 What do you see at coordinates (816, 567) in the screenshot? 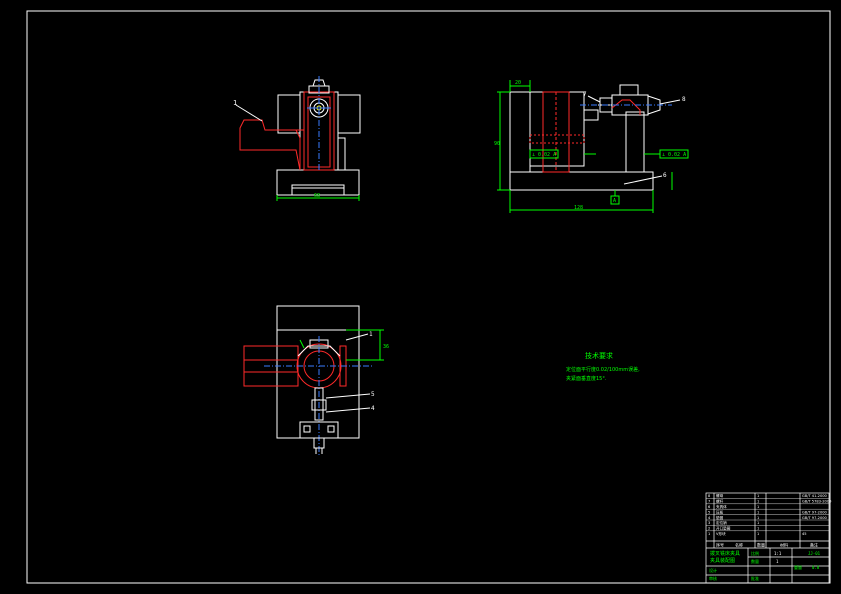
I see `weight-value: 0.8` at bounding box center [816, 567].